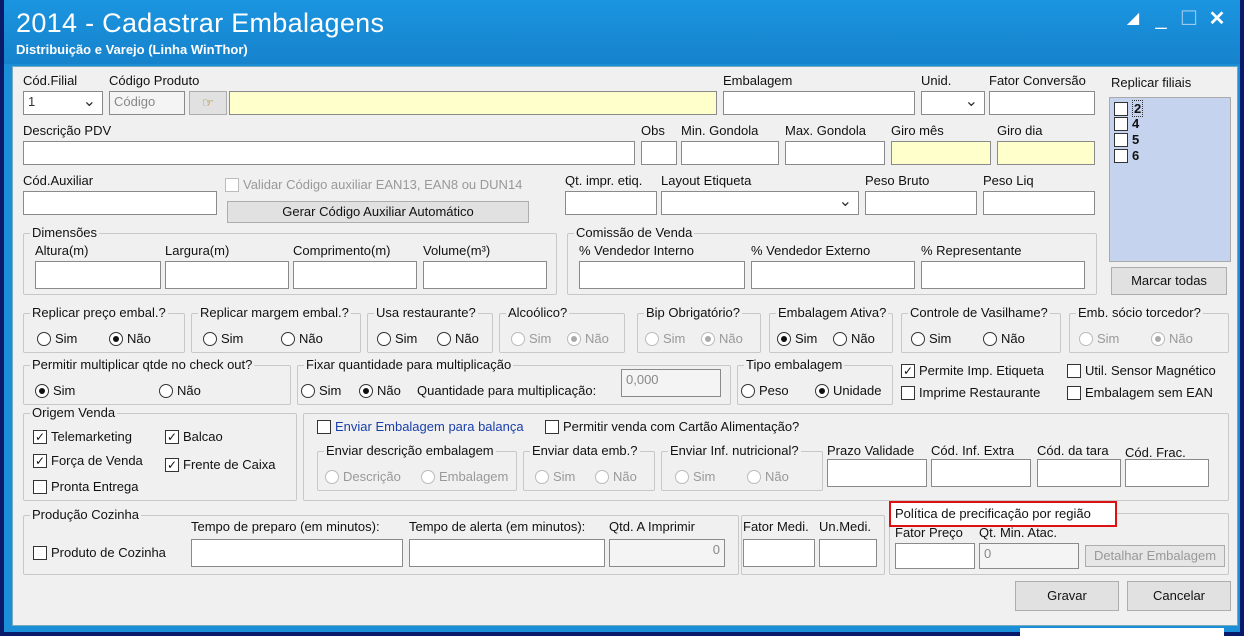 This screenshot has width=1244, height=636. I want to click on replicar-margem-sim: Sim, so click(223, 338).